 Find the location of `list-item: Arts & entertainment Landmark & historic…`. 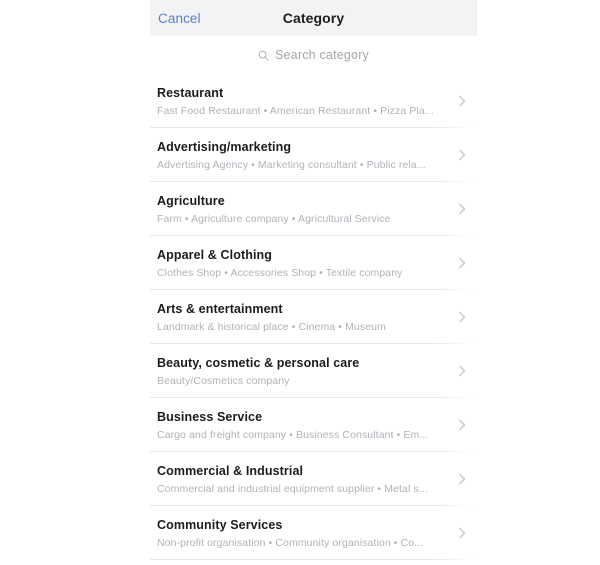

list-item: Arts & entertainment Landmark & historic… is located at coordinates (313, 317).